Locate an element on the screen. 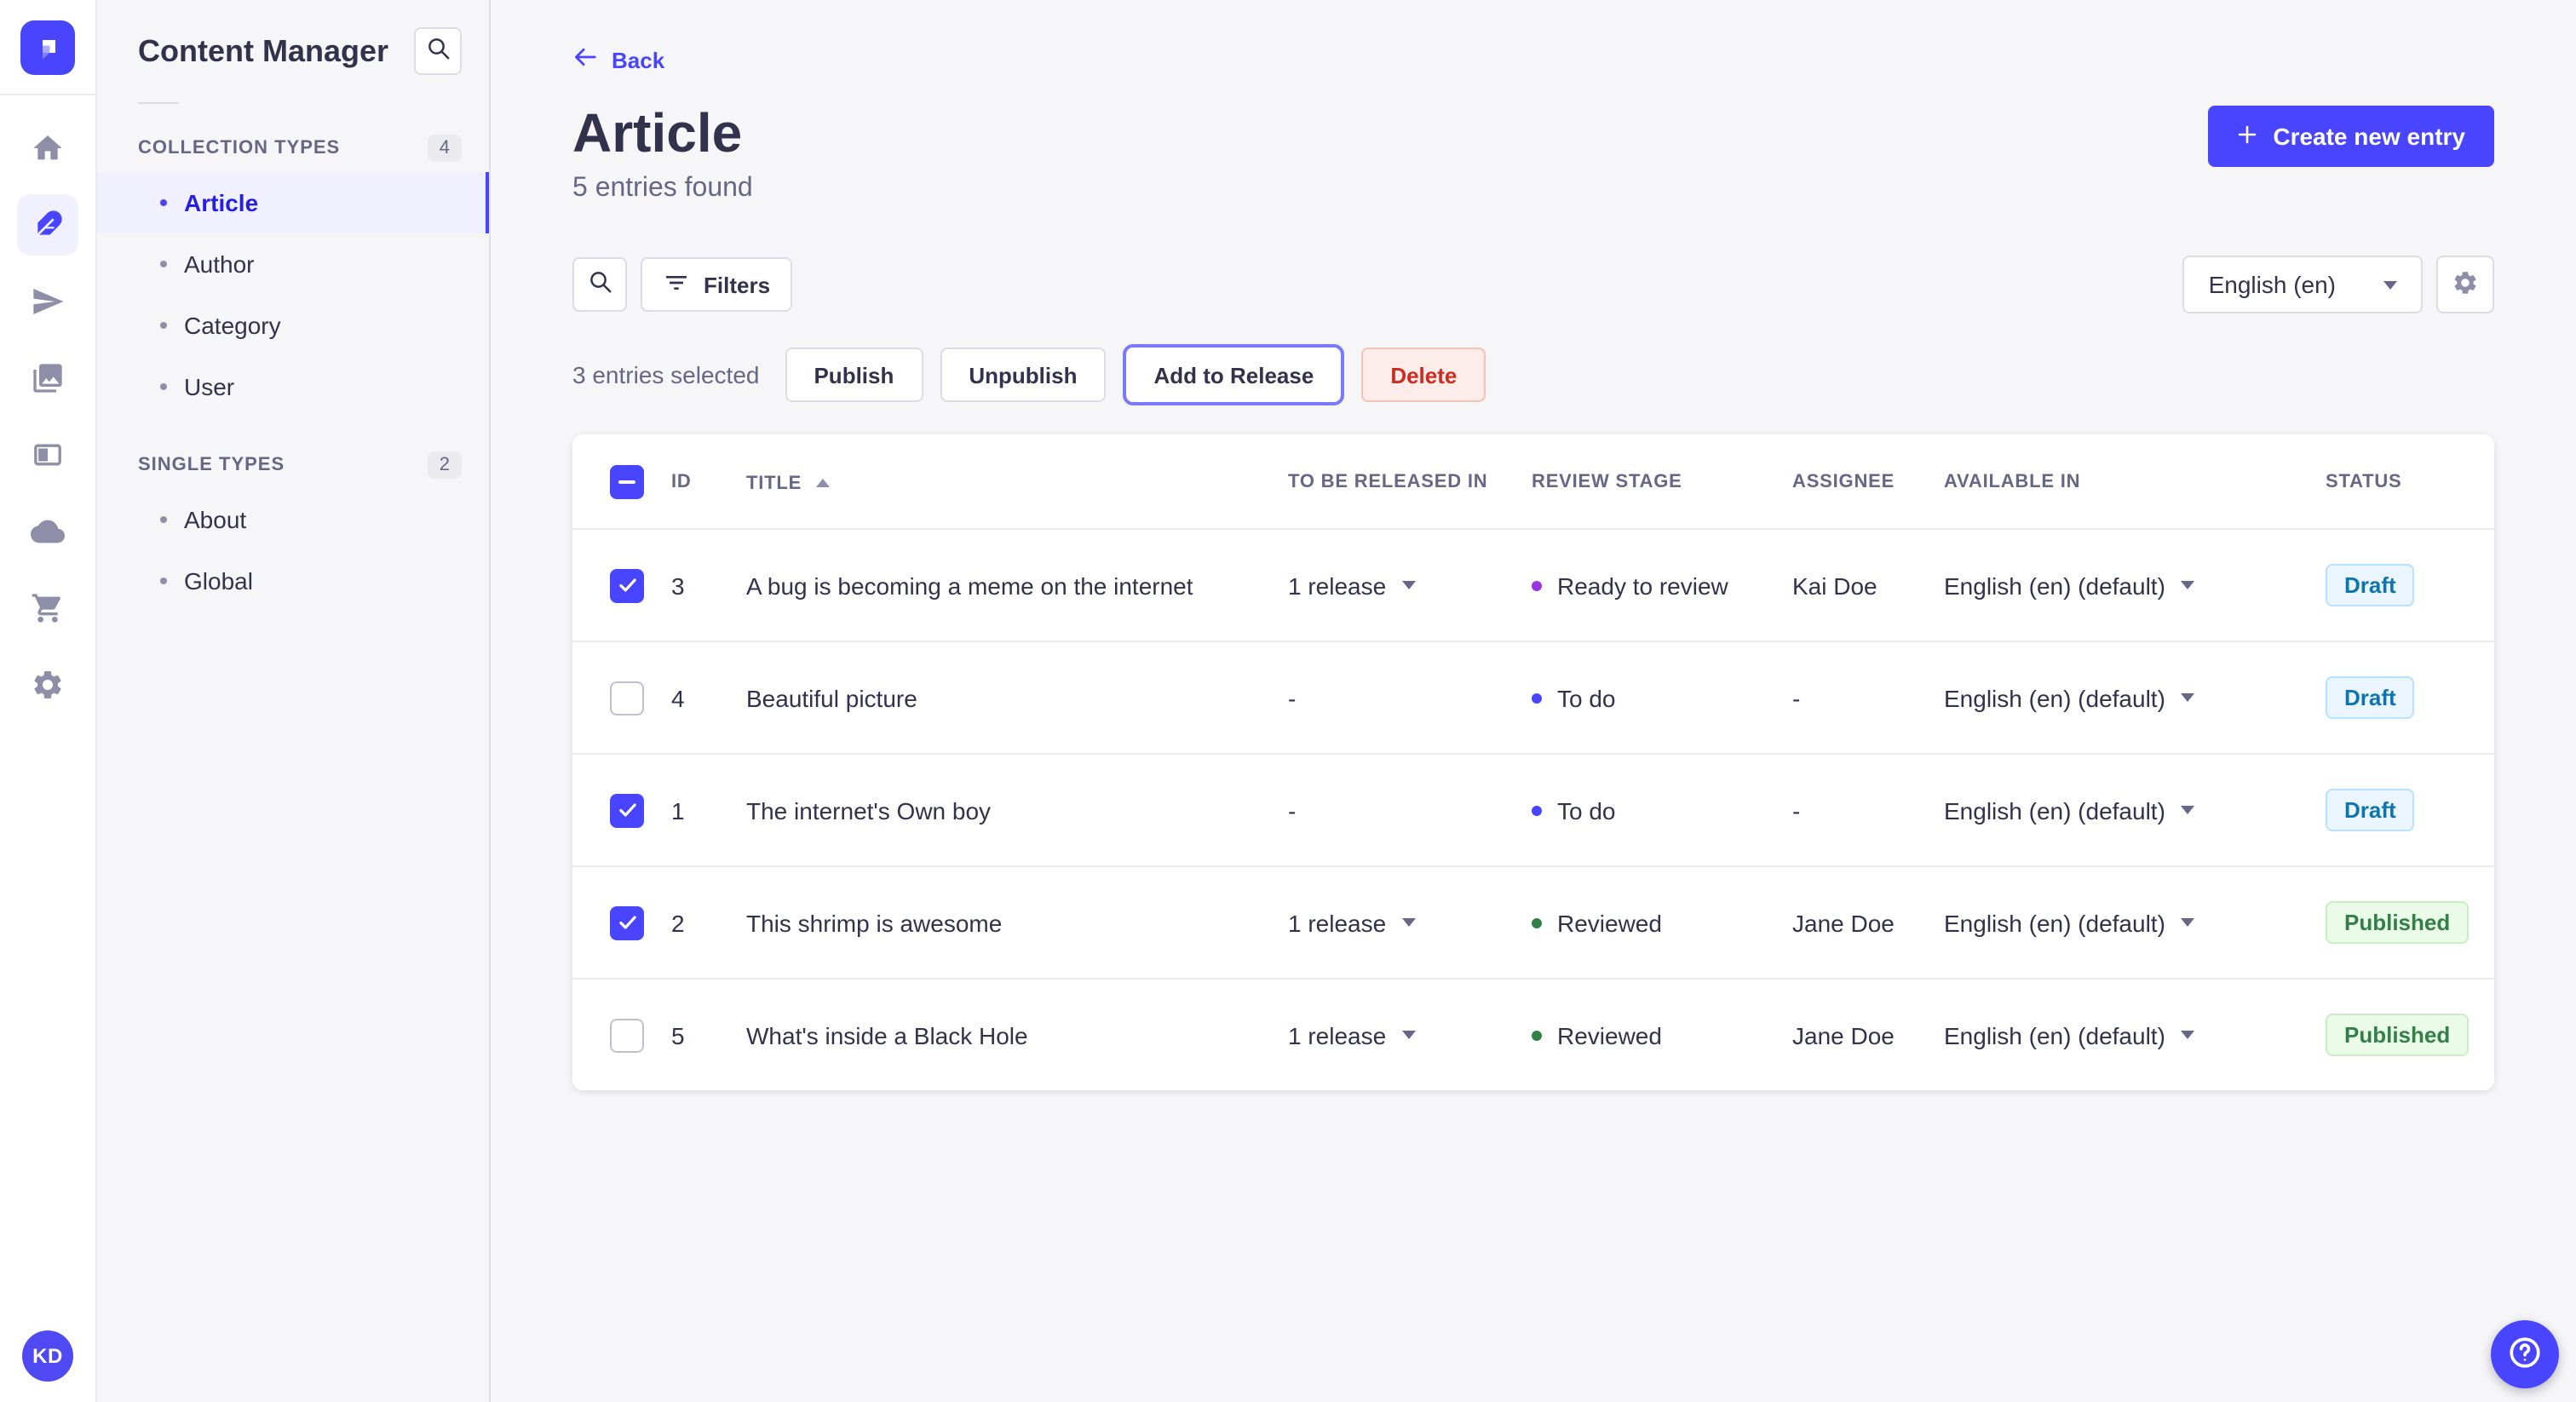  question-circle-icon is located at coordinates (2525, 1354).